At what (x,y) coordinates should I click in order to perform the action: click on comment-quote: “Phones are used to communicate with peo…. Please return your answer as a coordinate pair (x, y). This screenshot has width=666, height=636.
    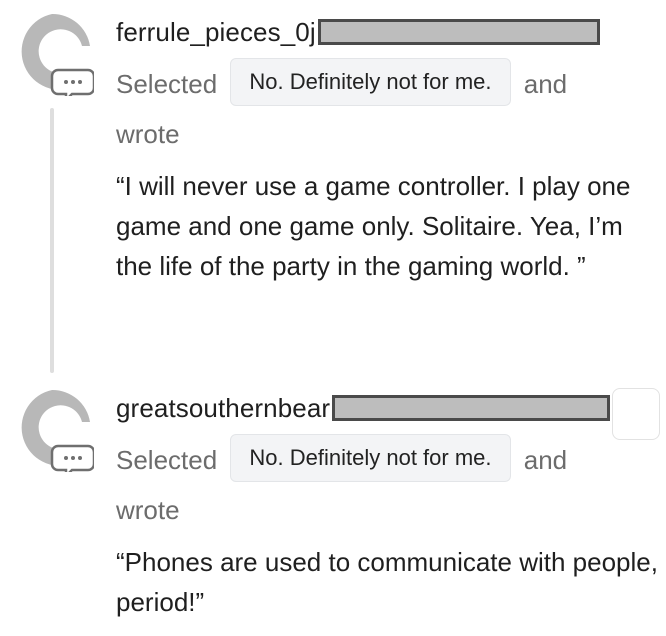
    Looking at the image, I should click on (387, 582).